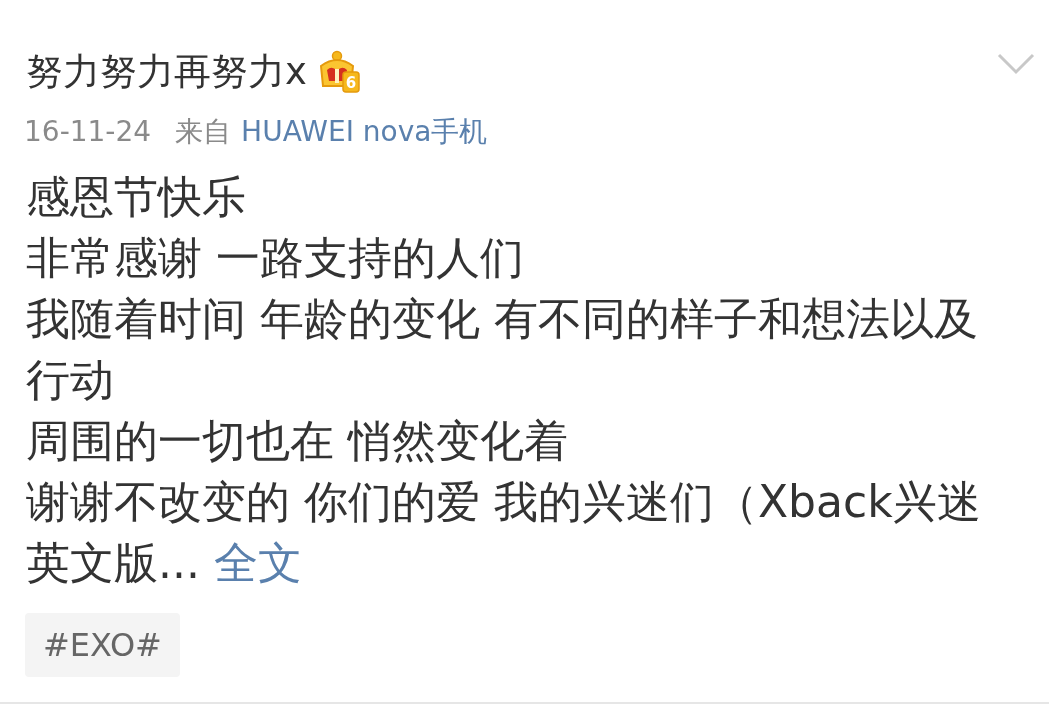 The image size is (1049, 712). What do you see at coordinates (275, 258) in the screenshot?
I see `post-text: 非常感谢 一路支持的人们` at bounding box center [275, 258].